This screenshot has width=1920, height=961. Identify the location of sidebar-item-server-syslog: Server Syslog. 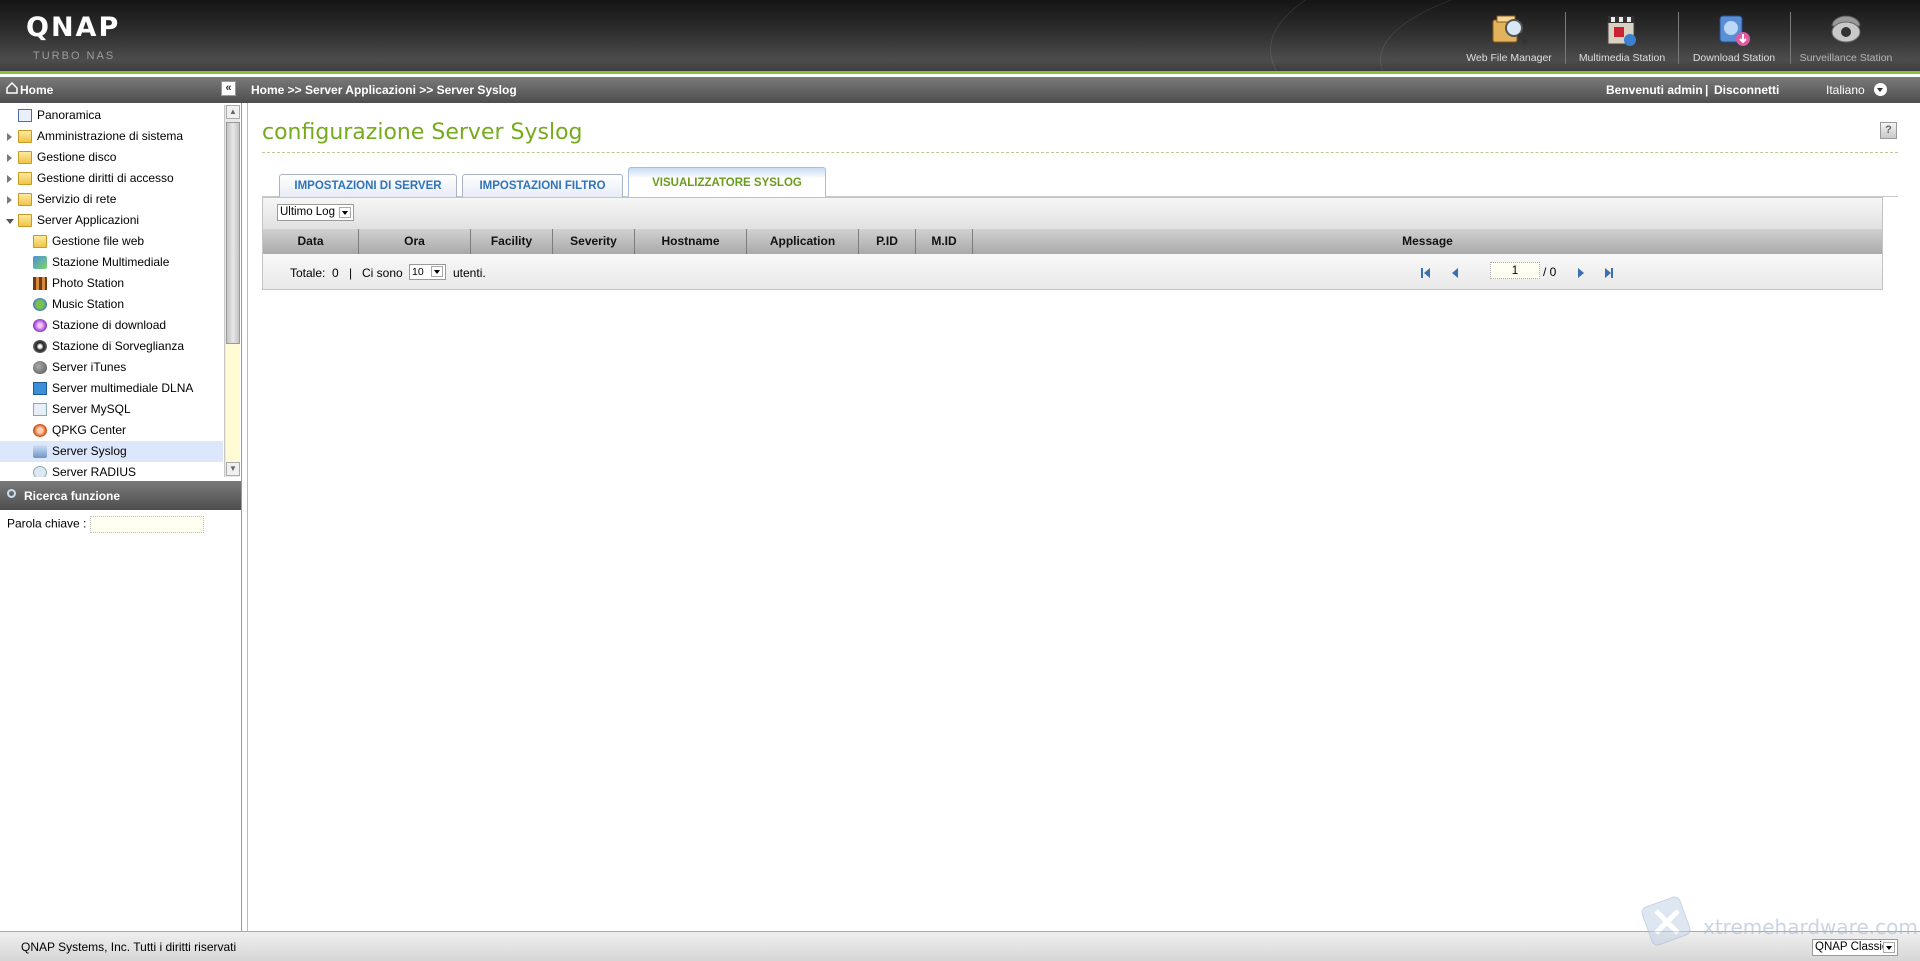
(111, 451).